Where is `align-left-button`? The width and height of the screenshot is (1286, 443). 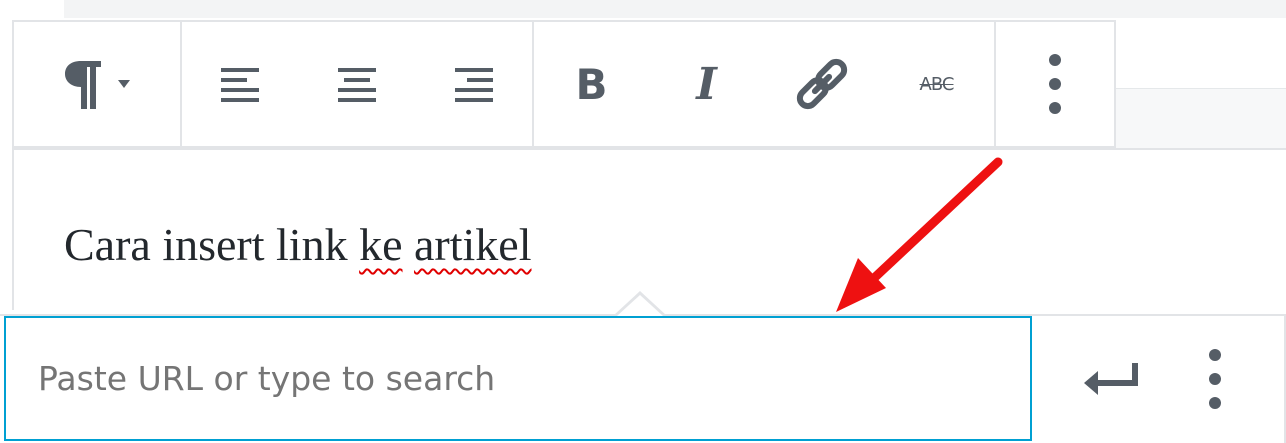 align-left-button is located at coordinates (240, 84).